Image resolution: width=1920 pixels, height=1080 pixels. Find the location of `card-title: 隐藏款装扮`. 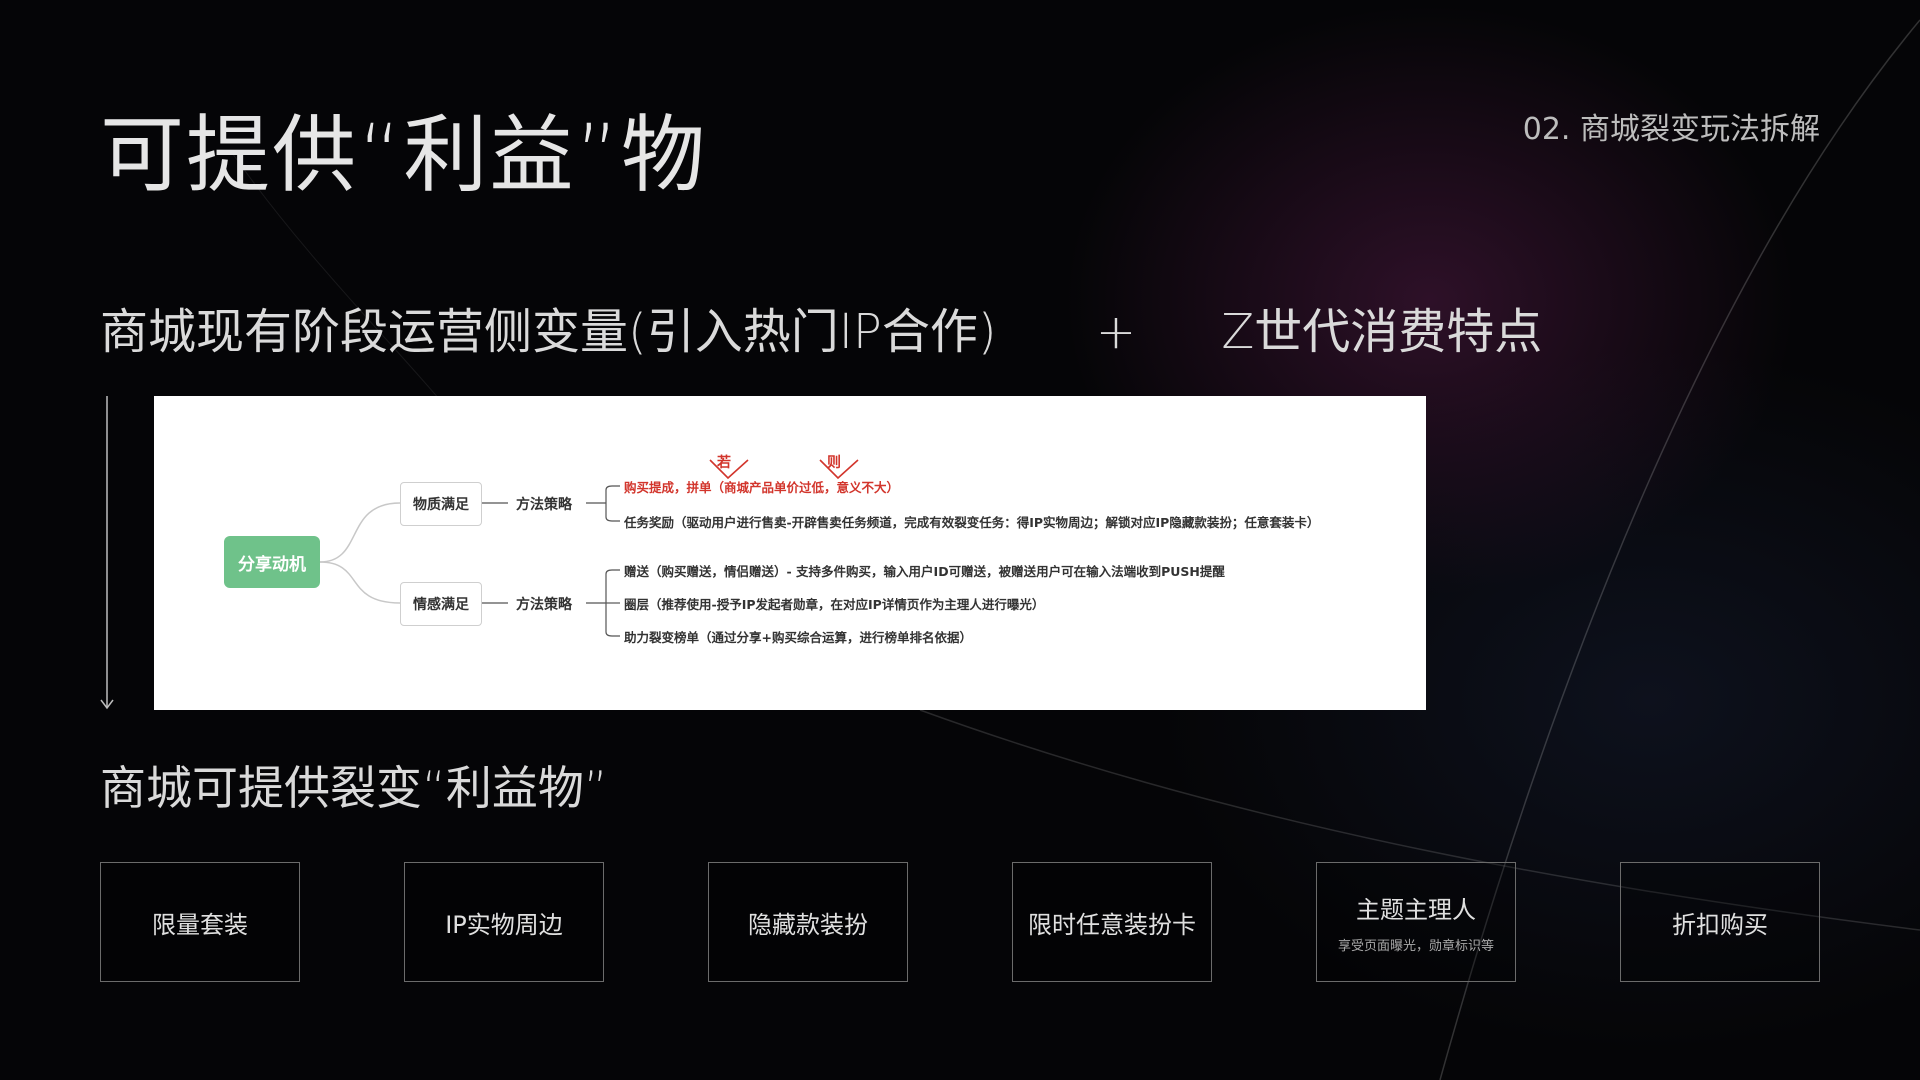

card-title: 隐藏款装扮 is located at coordinates (808, 924).